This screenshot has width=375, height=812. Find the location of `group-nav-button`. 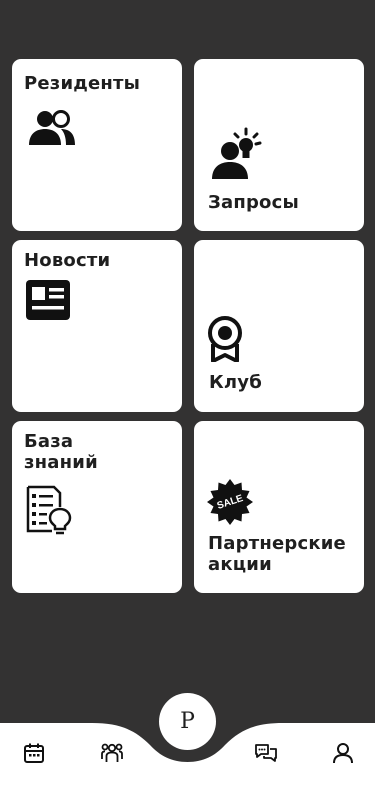

group-nav-button is located at coordinates (112, 755).